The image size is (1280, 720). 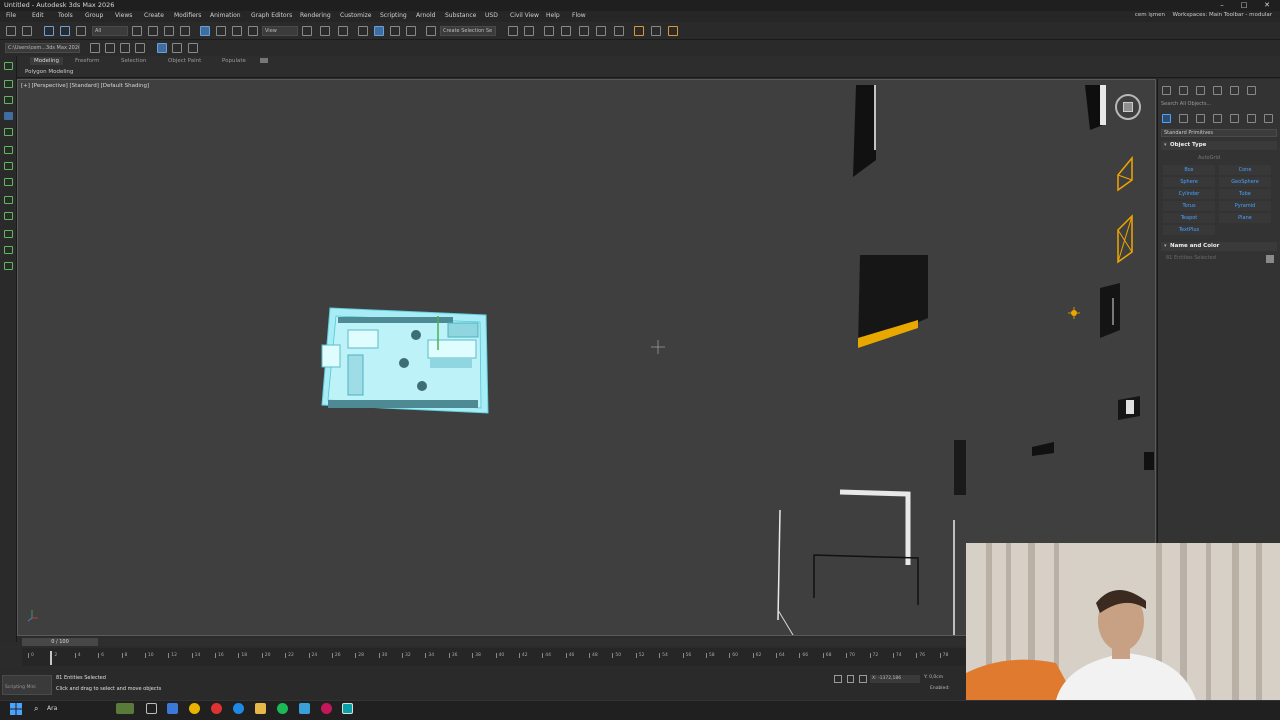 What do you see at coordinates (1189, 218) in the screenshot?
I see `teapot-button: Teapot` at bounding box center [1189, 218].